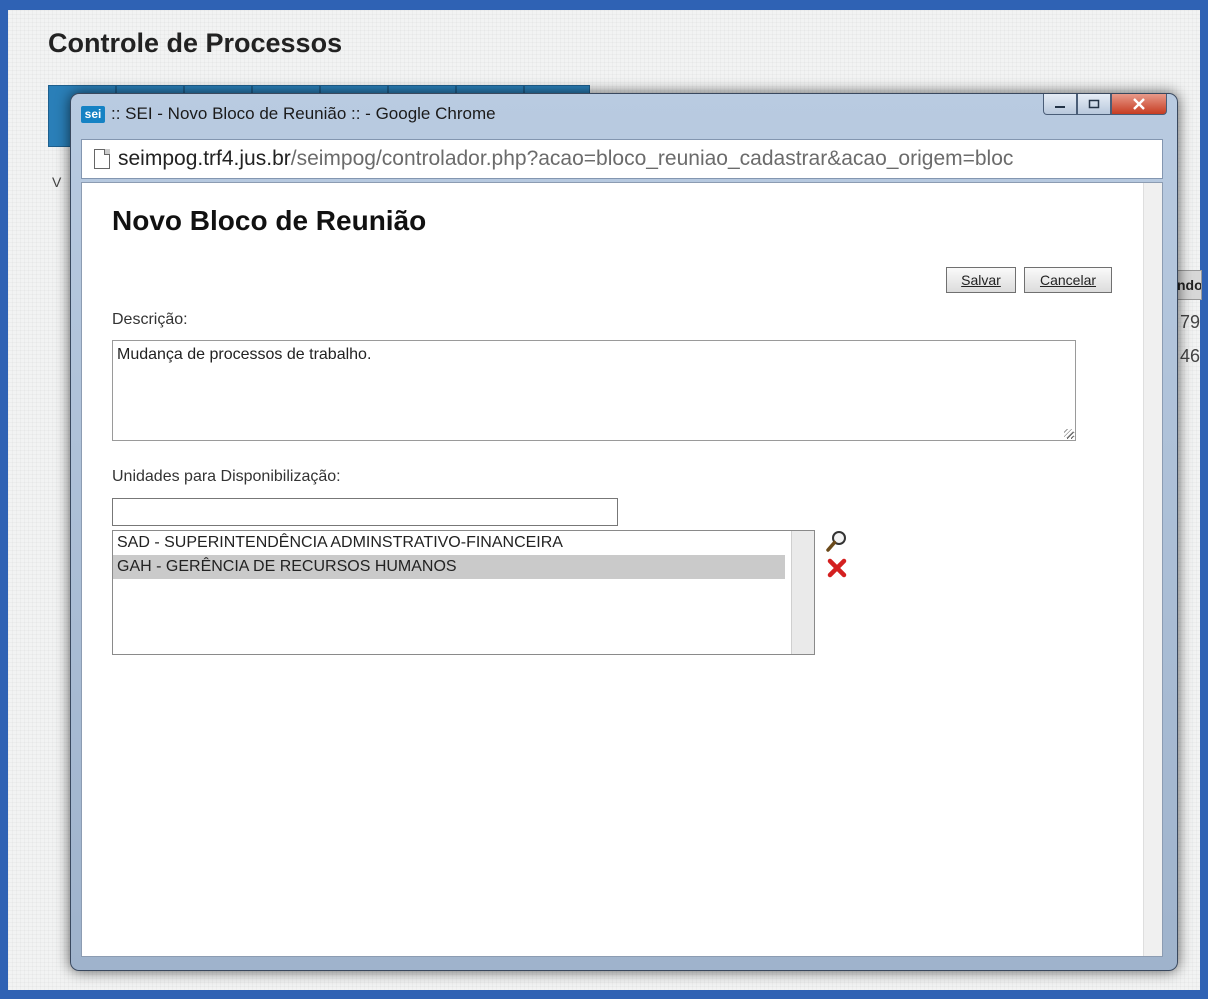 Image resolution: width=1208 pixels, height=999 pixels. I want to click on close-icon, so click(1139, 104).